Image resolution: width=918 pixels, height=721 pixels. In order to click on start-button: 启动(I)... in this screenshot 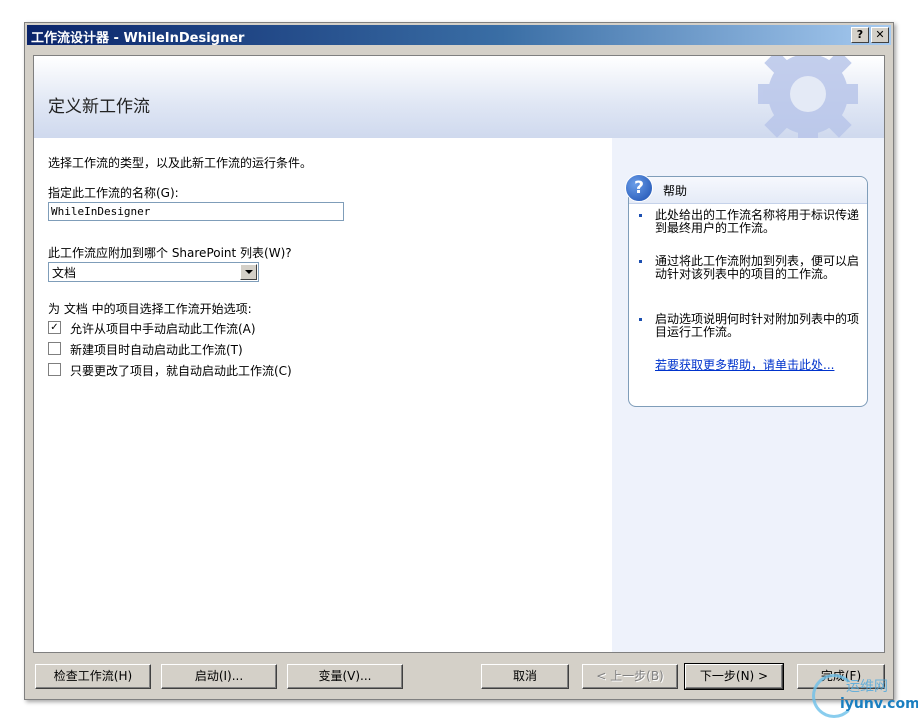, I will do `click(219, 676)`.